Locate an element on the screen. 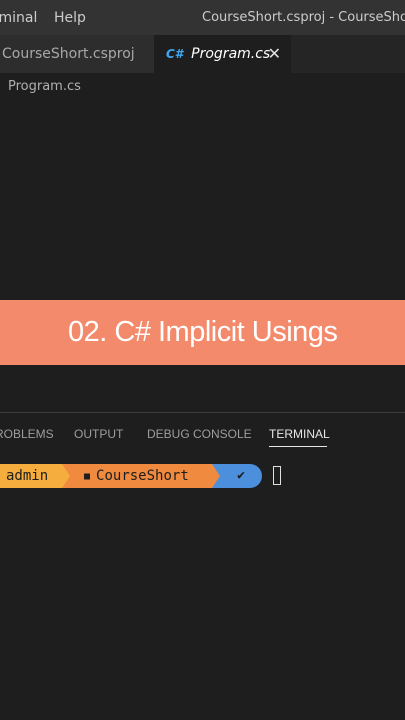 This screenshot has height=720, width=405. prompt-path-segment: ■ CourseShort is located at coordinates (141, 476).